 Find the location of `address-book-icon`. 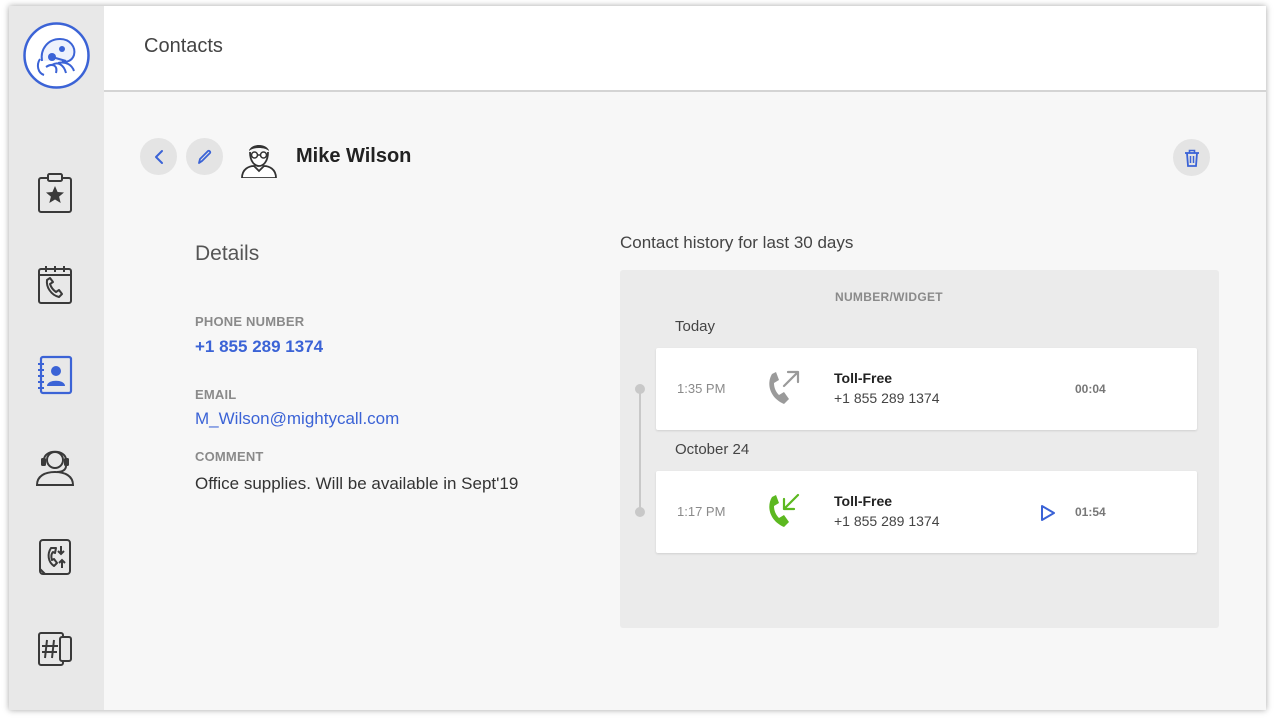

address-book-icon is located at coordinates (55, 375).